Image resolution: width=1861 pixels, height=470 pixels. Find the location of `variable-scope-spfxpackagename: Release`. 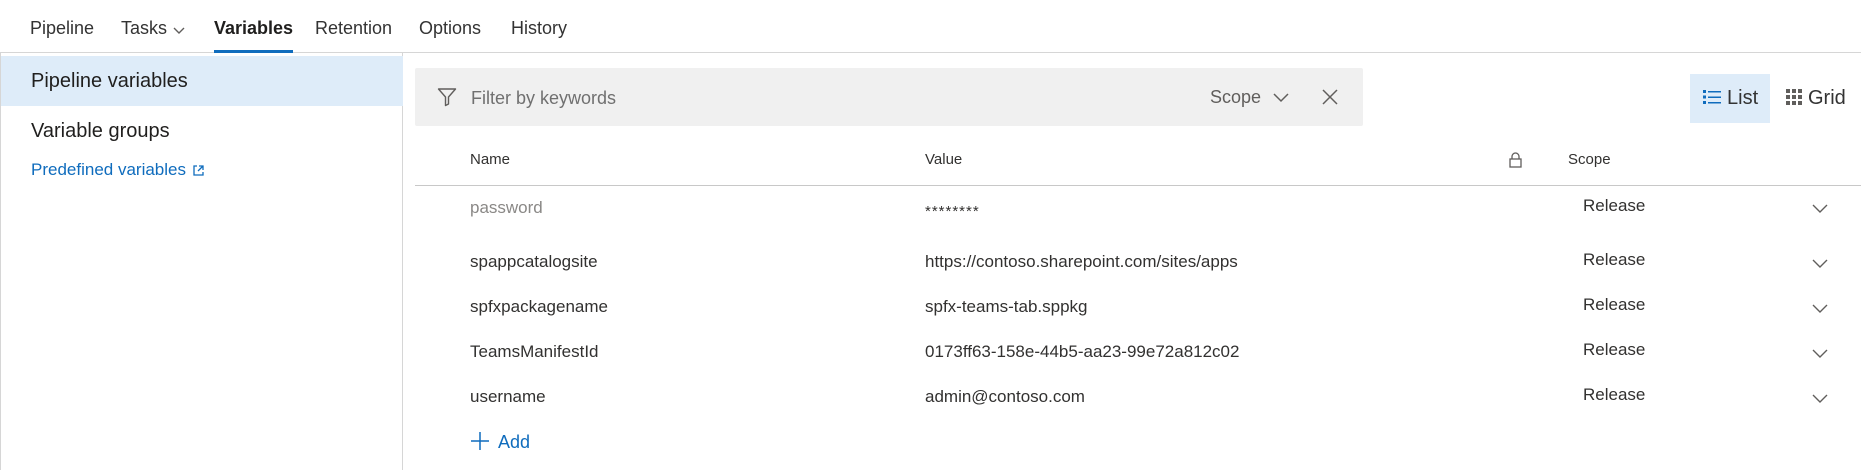

variable-scope-spfxpackagename: Release is located at coordinates (1614, 305).